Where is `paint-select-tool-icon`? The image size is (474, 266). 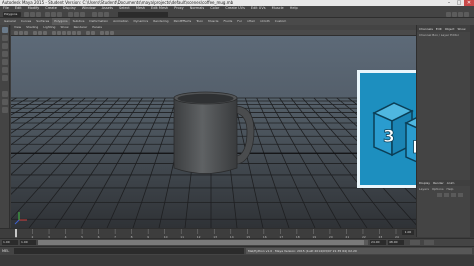 paint-select-tool-icon is located at coordinates (5, 46).